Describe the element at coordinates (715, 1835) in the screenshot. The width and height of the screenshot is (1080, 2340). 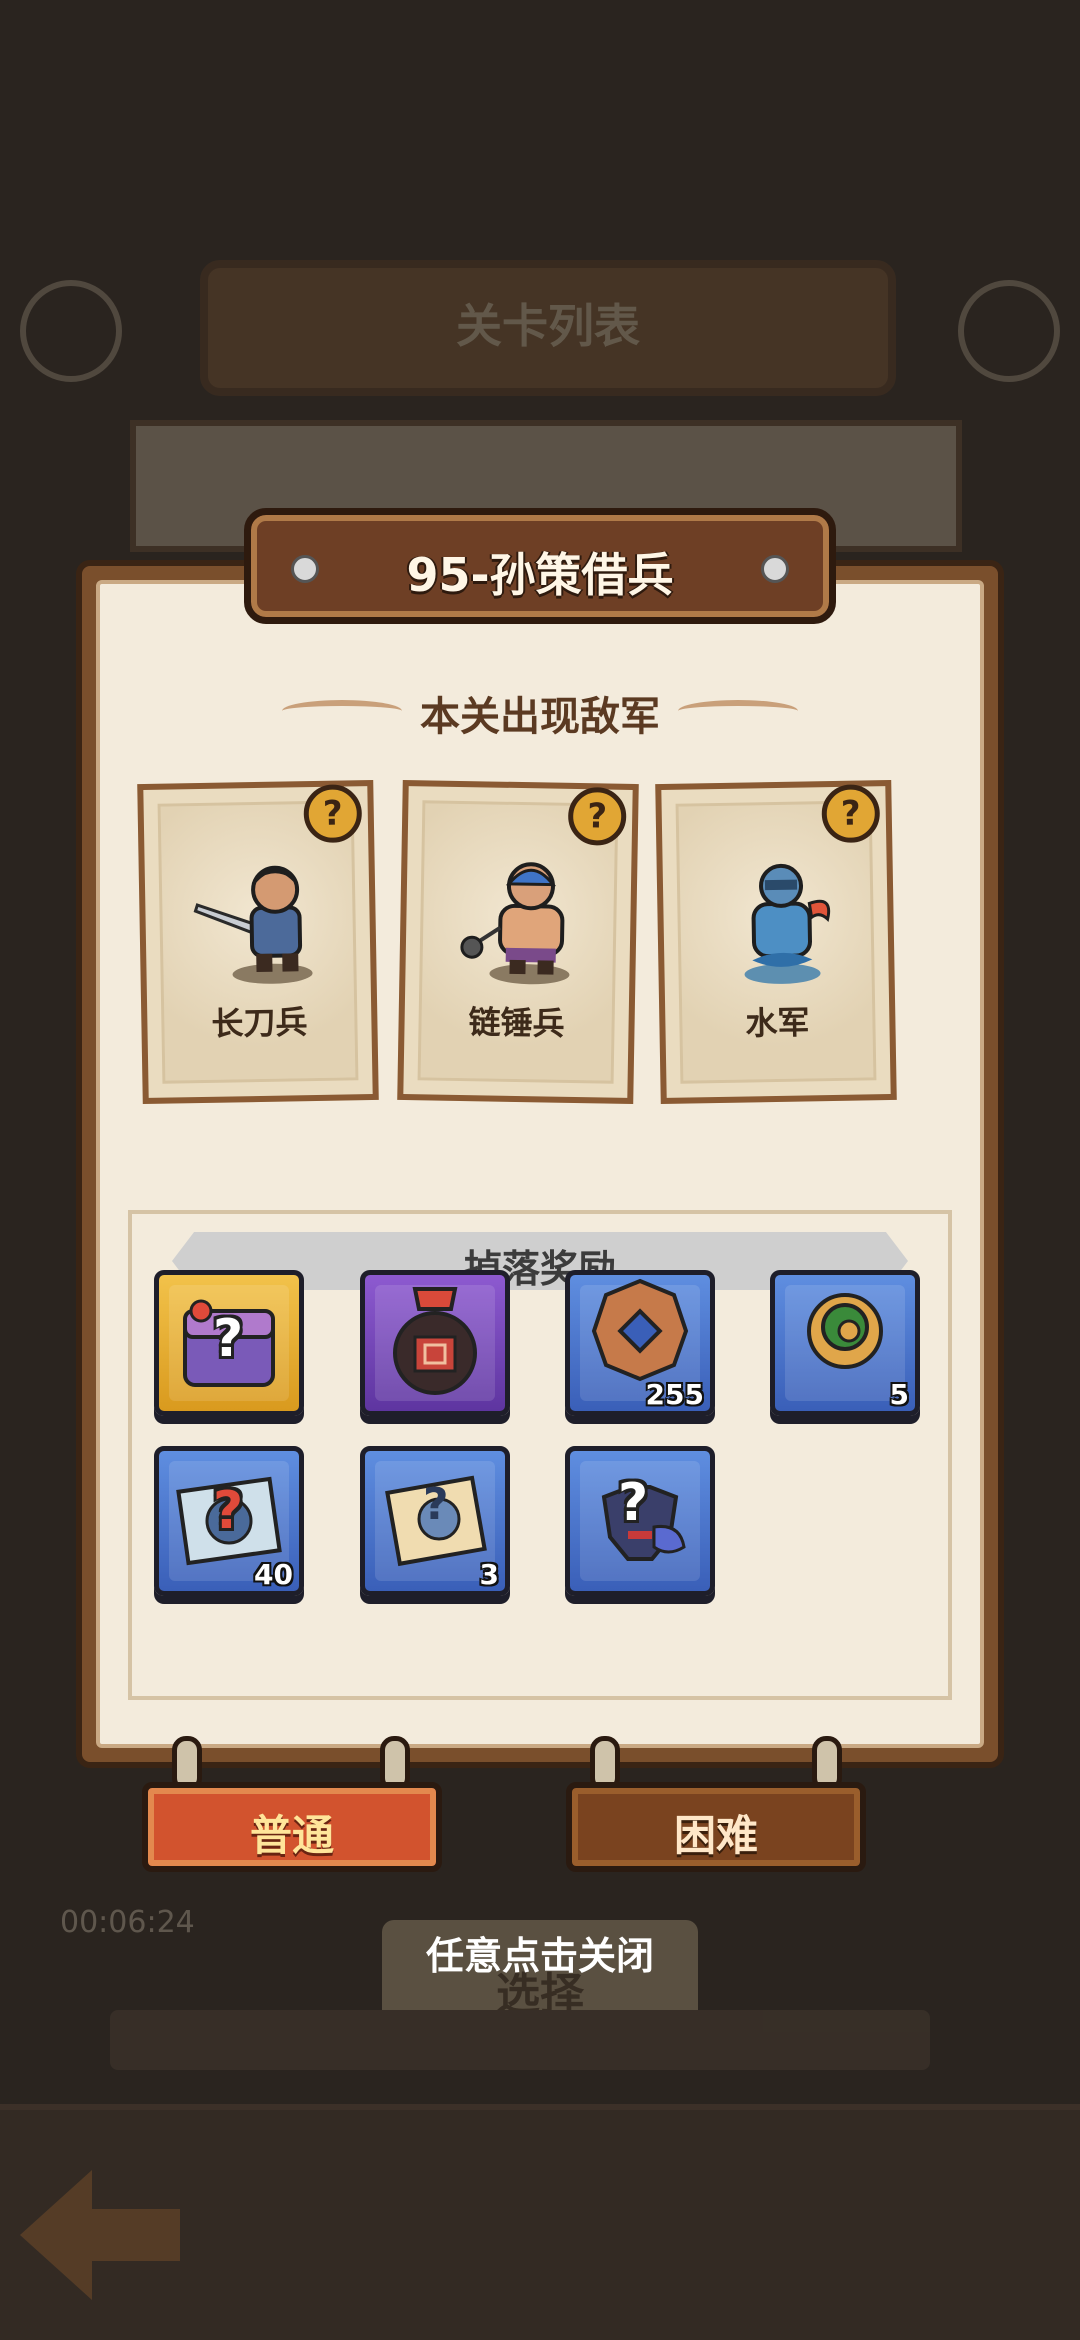
I see `hard-difficulty-label: 困难` at that location.